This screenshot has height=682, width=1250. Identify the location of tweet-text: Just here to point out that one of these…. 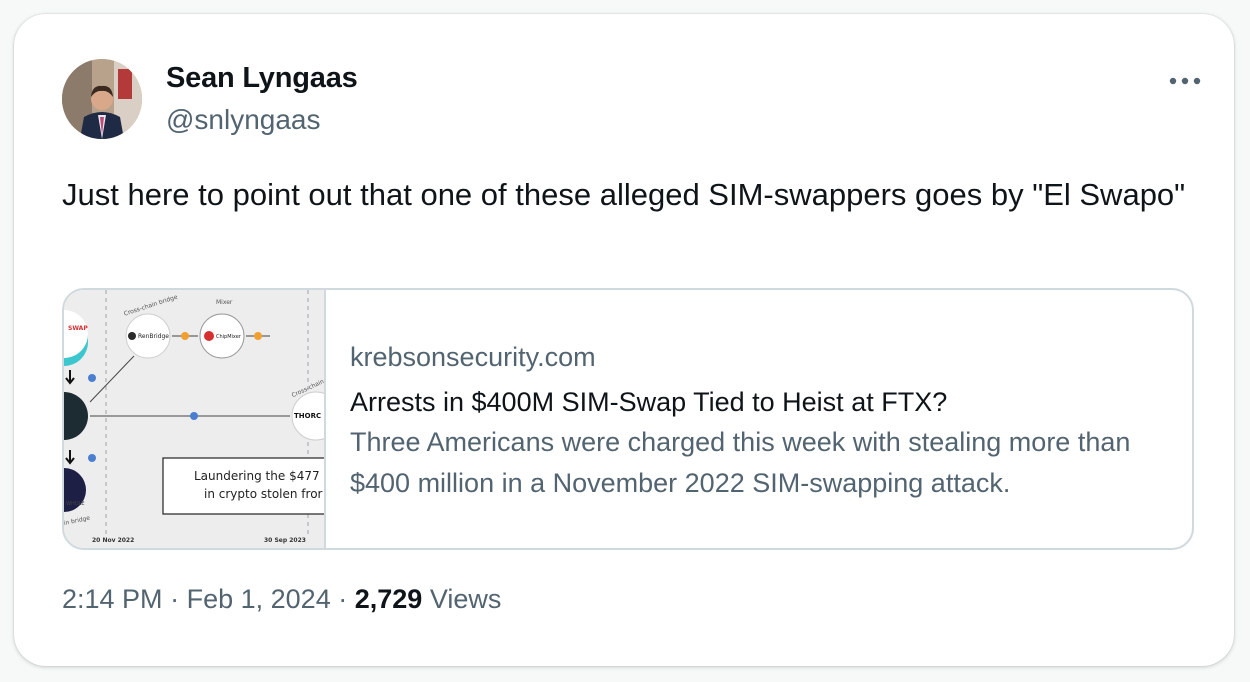
(624, 194).